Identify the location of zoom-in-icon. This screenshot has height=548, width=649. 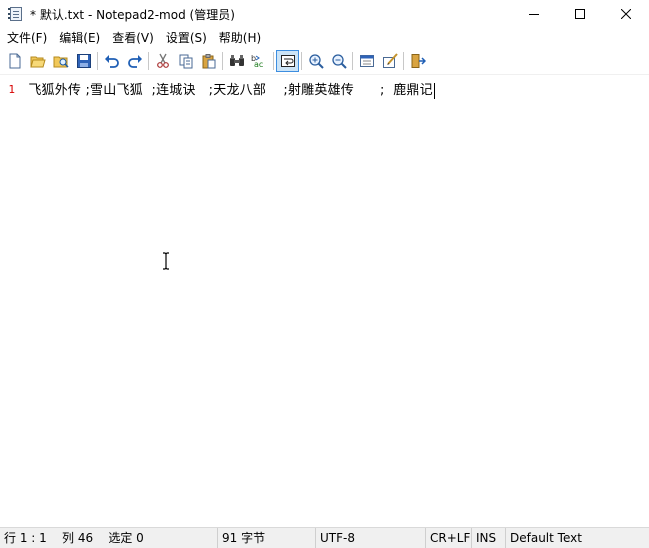
(316, 61).